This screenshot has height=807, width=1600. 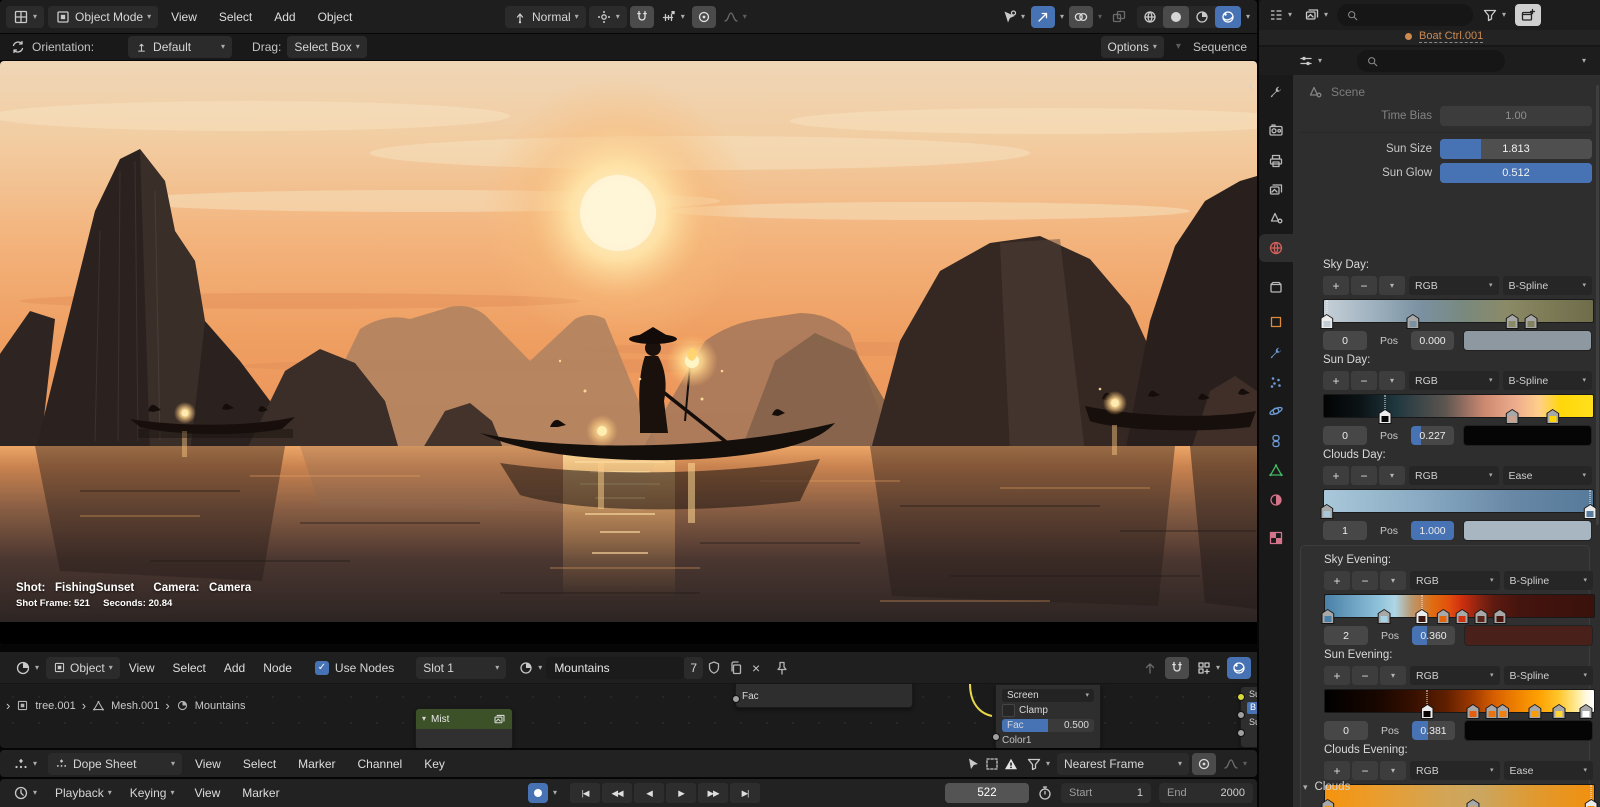 I want to click on orientation-value-dropdown: Default ▾, so click(x=180, y=47).